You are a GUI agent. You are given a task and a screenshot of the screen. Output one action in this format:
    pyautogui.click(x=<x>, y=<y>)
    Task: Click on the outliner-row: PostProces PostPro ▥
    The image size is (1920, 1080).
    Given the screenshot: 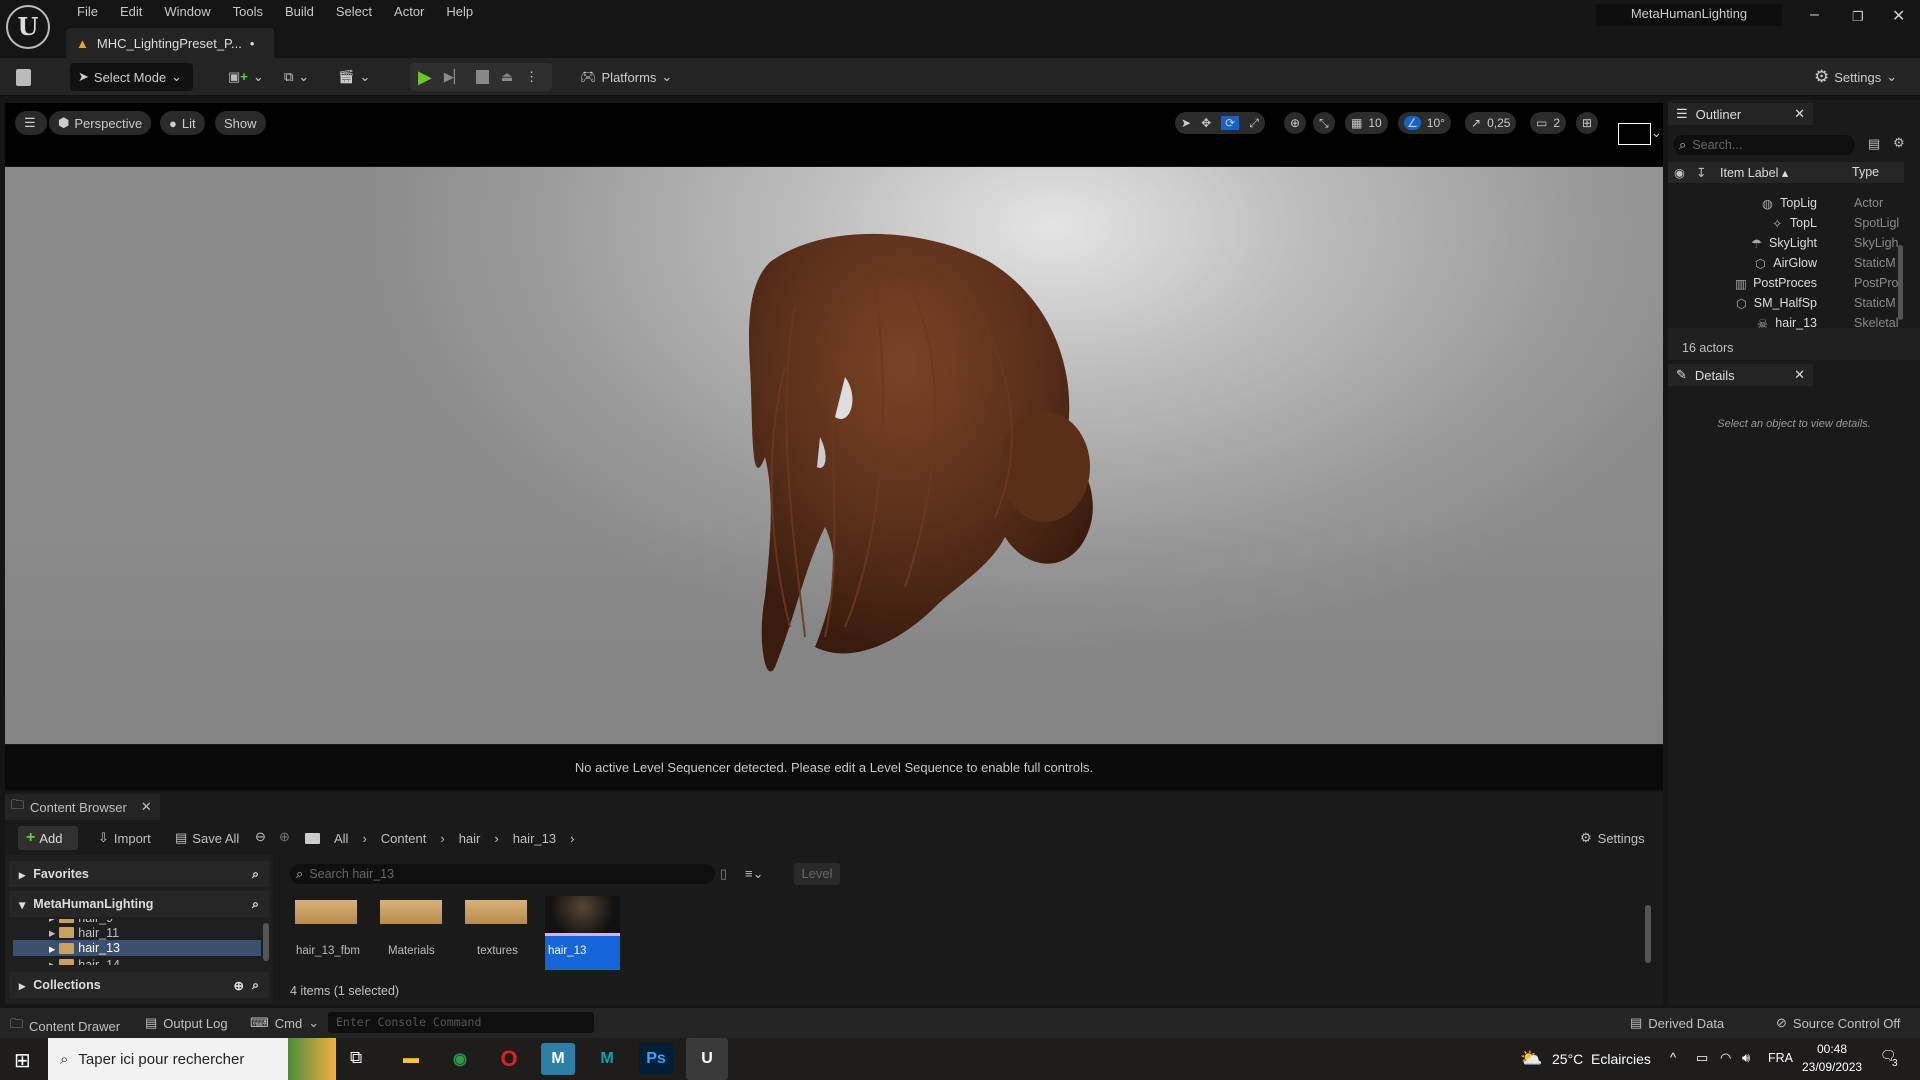 What is the action you would take?
    pyautogui.click(x=1786, y=284)
    